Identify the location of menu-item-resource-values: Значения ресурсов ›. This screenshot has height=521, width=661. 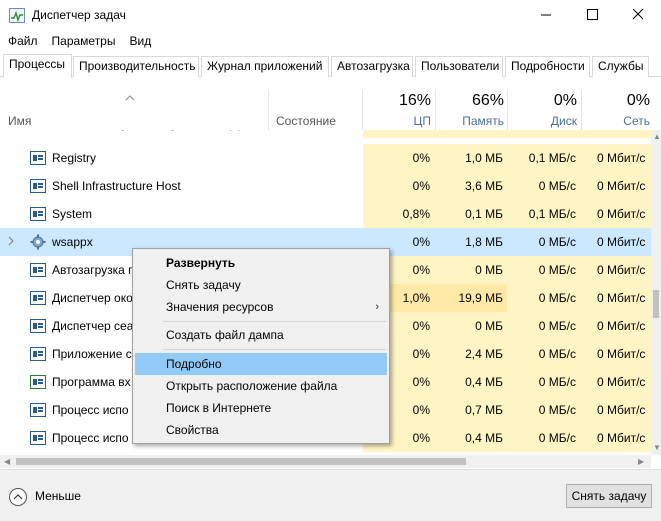
(261, 307).